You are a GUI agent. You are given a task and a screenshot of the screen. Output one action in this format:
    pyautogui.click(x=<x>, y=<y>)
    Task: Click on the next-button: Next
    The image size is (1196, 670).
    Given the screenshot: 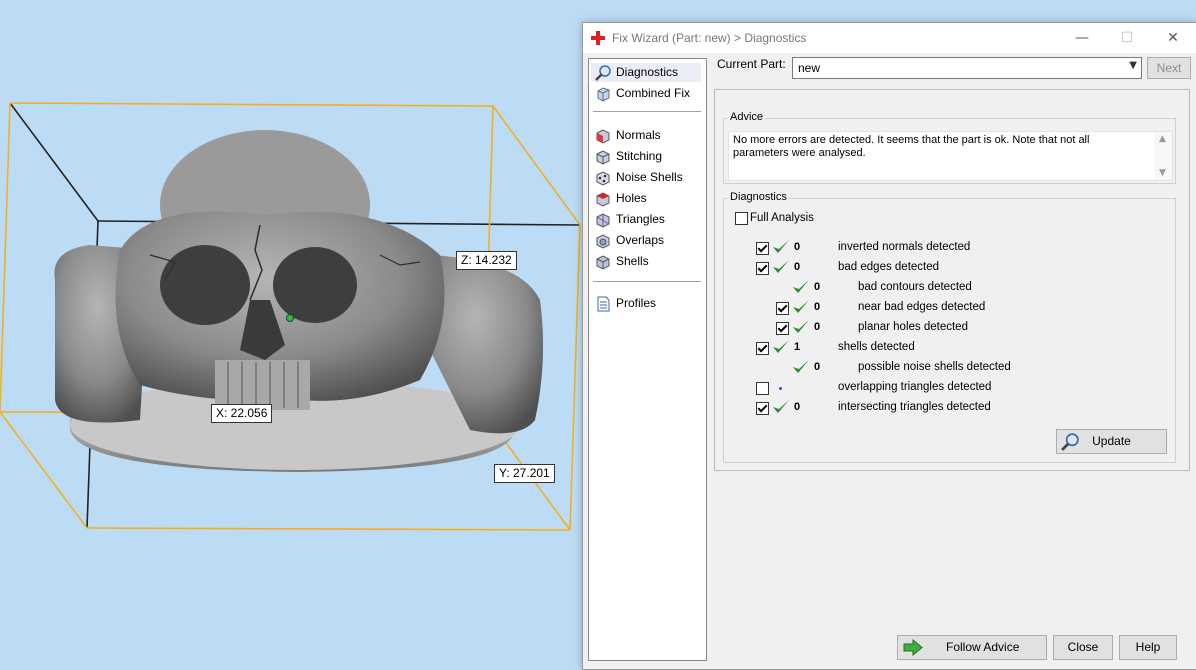 What is the action you would take?
    pyautogui.click(x=1169, y=68)
    